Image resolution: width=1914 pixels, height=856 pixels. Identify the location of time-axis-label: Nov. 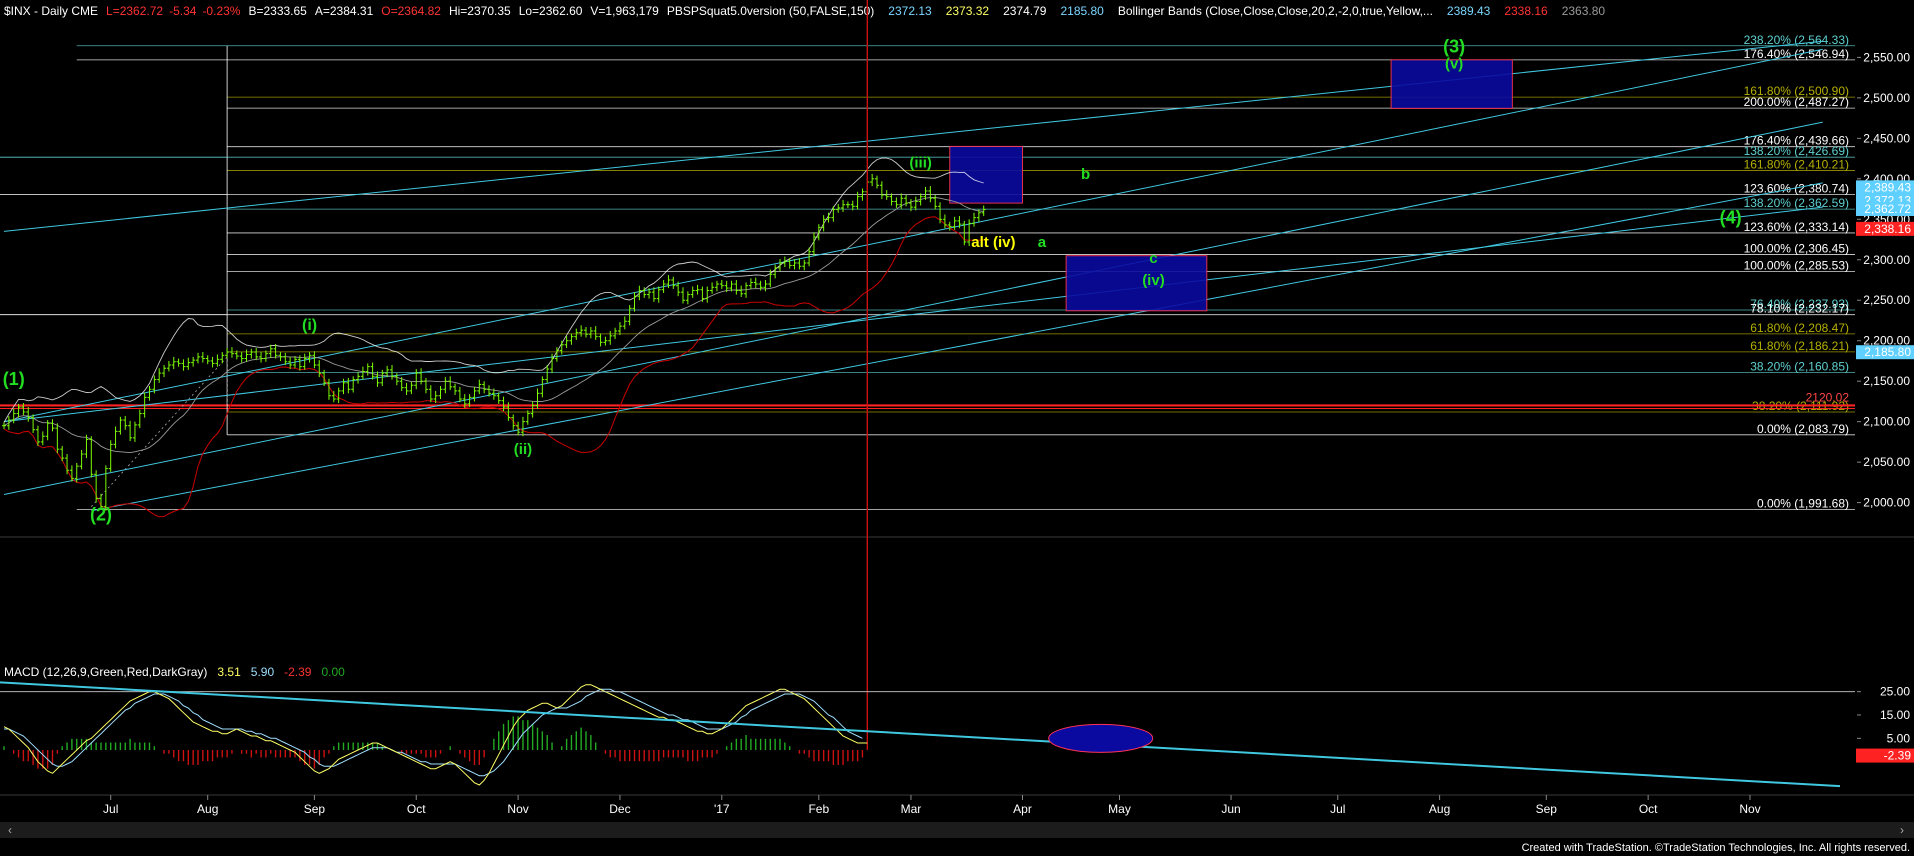
(1749, 809).